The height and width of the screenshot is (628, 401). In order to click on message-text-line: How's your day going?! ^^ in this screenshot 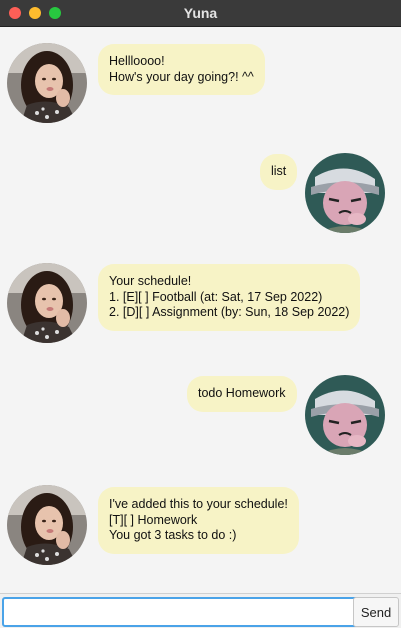, I will do `click(181, 76)`.